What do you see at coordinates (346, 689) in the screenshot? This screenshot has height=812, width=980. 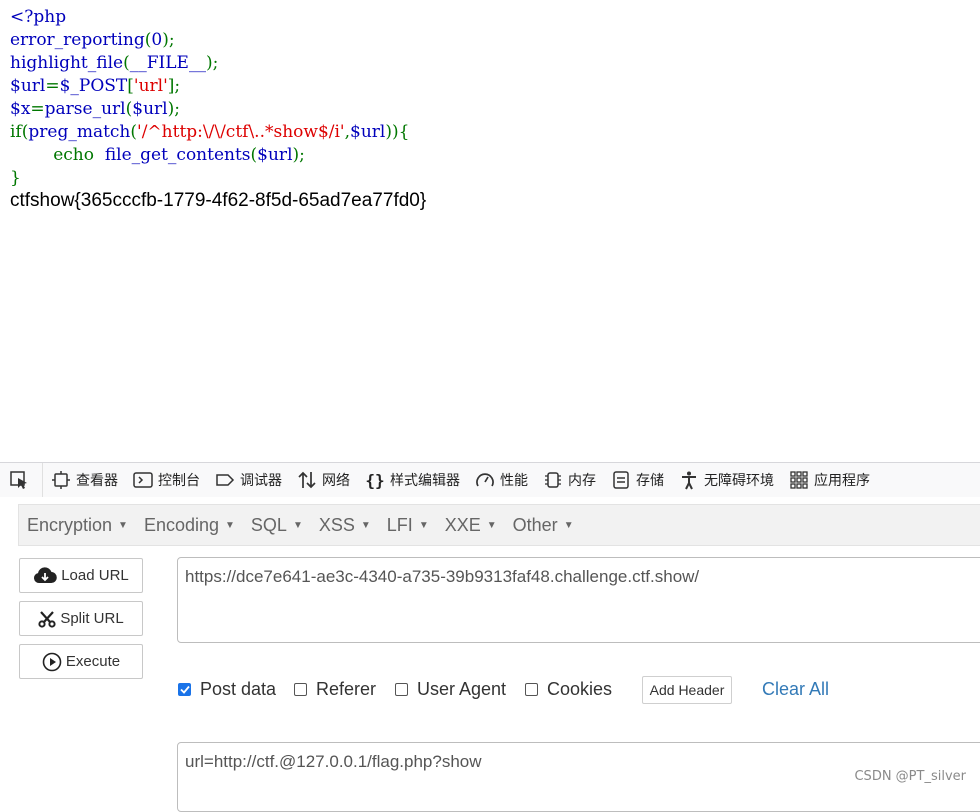 I see `referer-label: Referer` at bounding box center [346, 689].